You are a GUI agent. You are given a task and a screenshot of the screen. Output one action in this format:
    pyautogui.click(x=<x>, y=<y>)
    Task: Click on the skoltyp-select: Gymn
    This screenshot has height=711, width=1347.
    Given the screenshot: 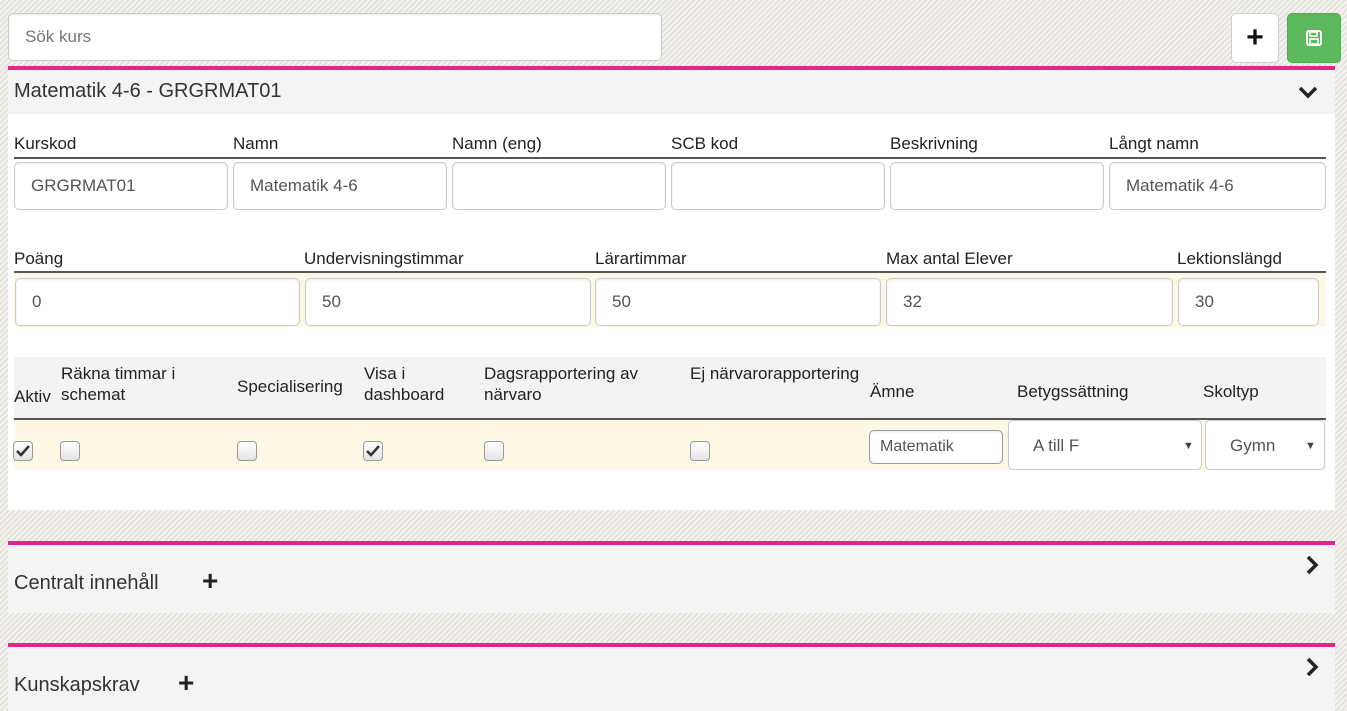 What is the action you would take?
    pyautogui.click(x=1265, y=445)
    